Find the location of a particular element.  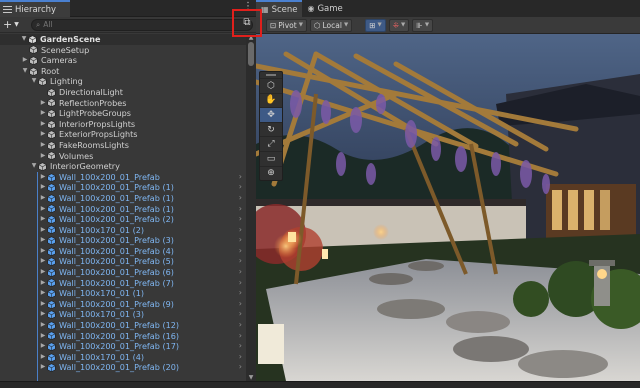

tree-row: ▶ ReflectionProbes is located at coordinates (123, 103).